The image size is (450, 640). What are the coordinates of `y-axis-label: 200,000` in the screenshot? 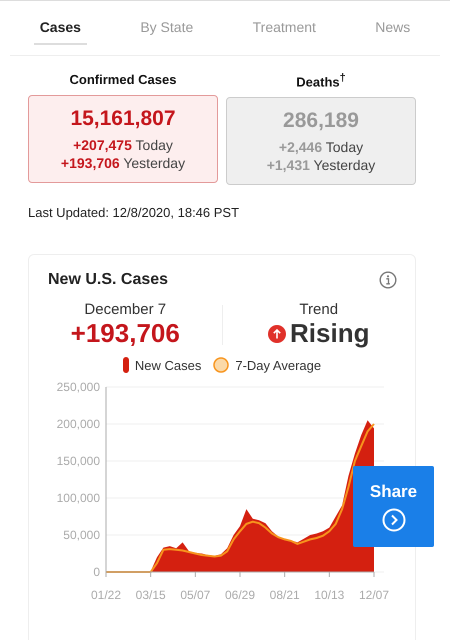 It's located at (78, 424).